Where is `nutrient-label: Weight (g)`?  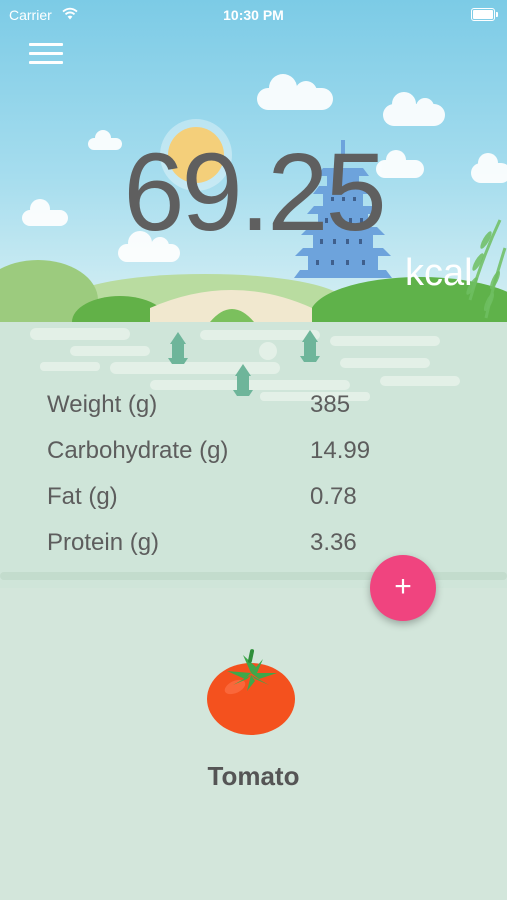
nutrient-label: Weight (g) is located at coordinates (102, 404).